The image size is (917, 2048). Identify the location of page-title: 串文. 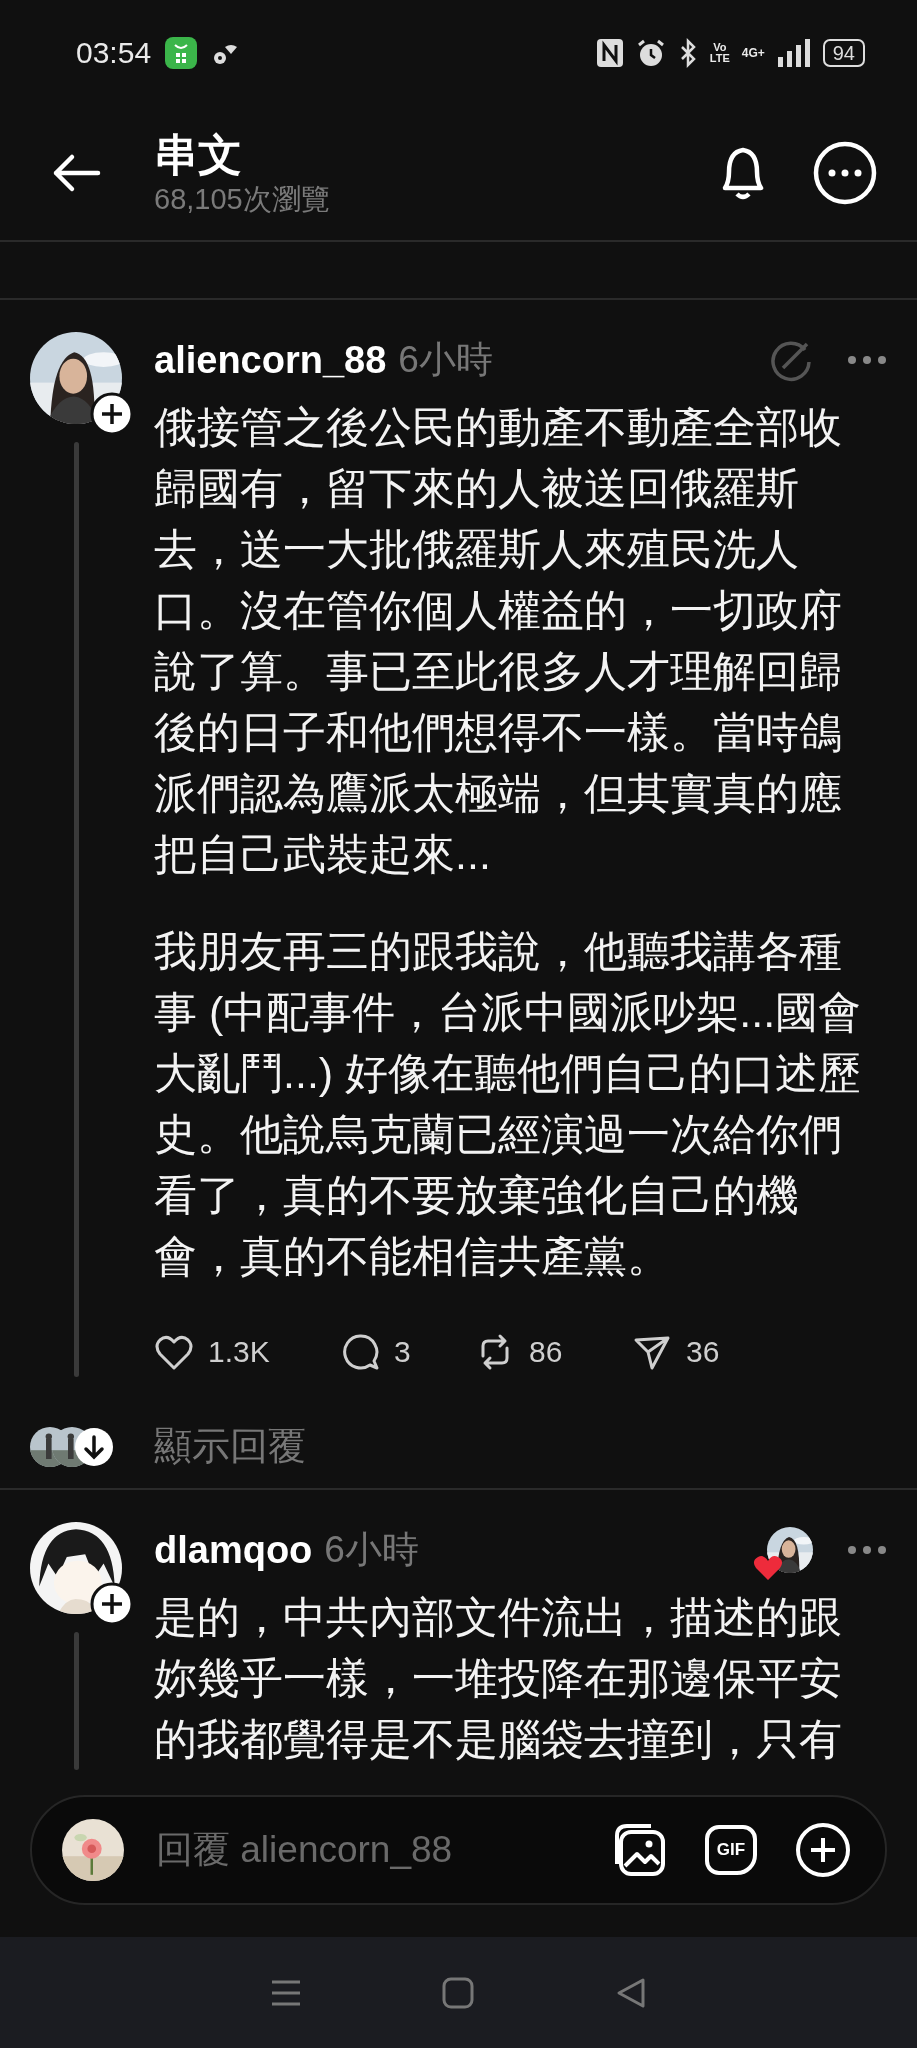
(198, 154).